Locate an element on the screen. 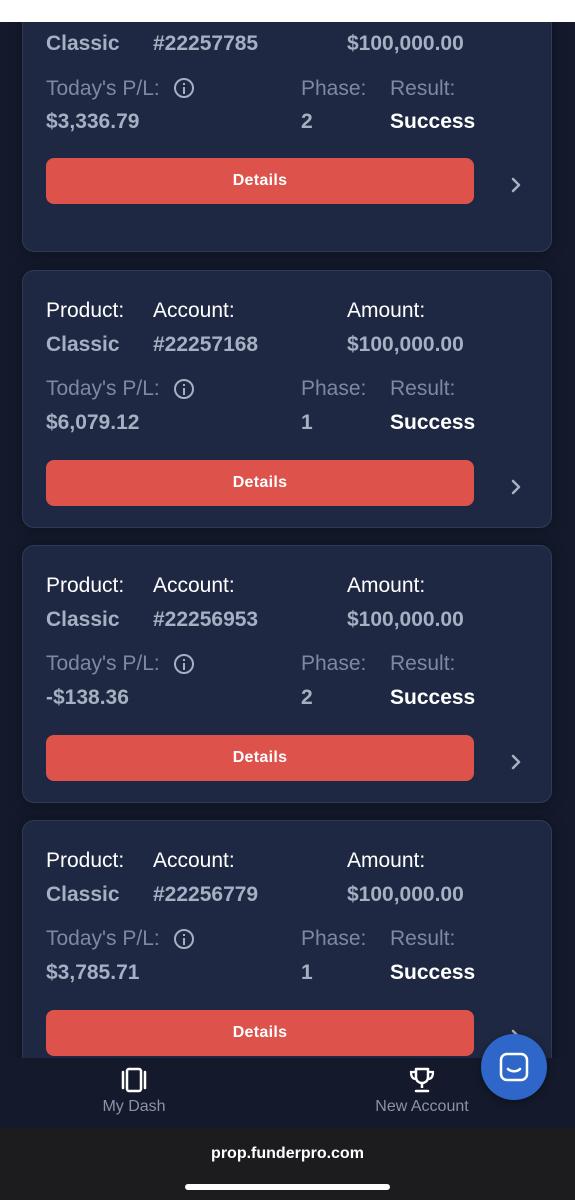 Image resolution: width=575 pixels, height=1200 pixels. todays-pl-value: $6,079.12 is located at coordinates (93, 422).